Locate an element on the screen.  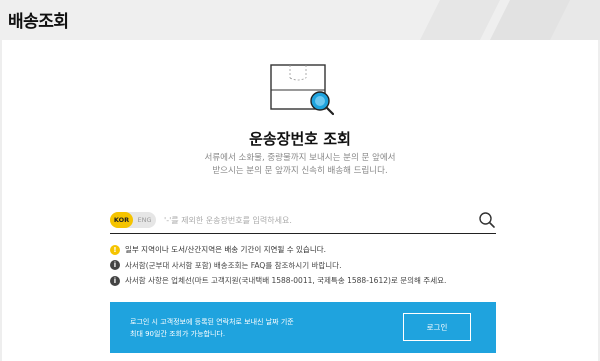
search-icon is located at coordinates (487, 220).